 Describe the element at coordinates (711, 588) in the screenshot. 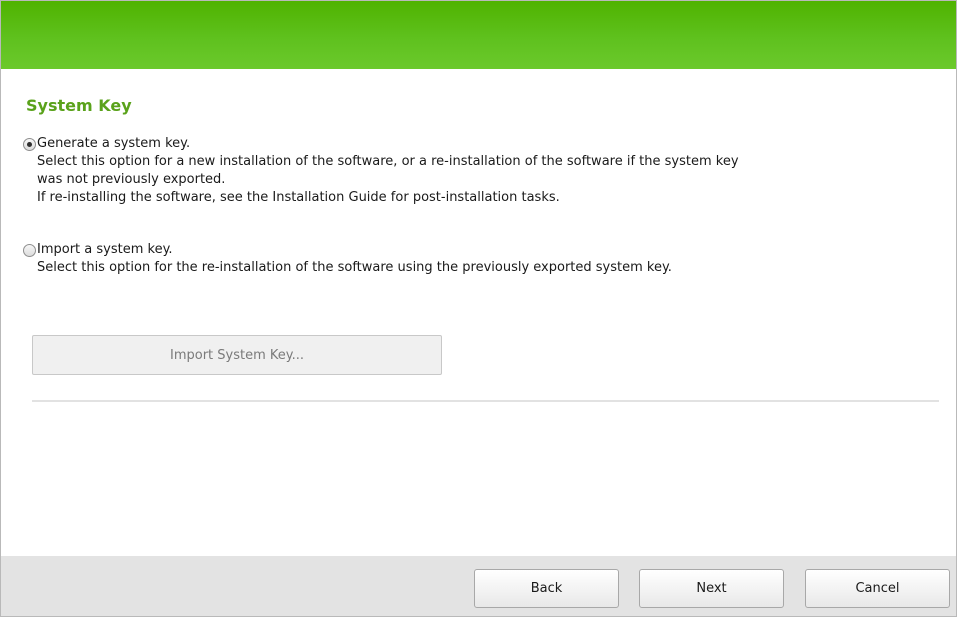

I see `next-button: Next` at that location.